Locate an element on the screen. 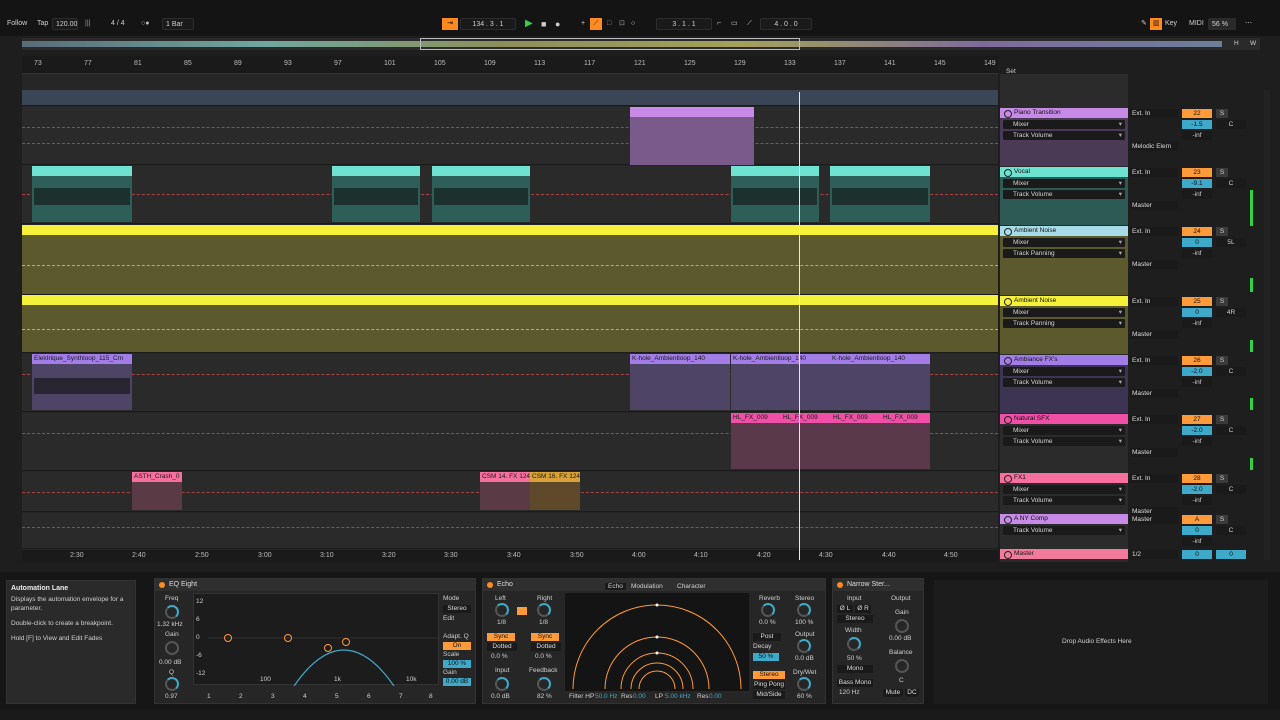 The image size is (1280, 720). device-on-icon is located at coordinates (490, 585).